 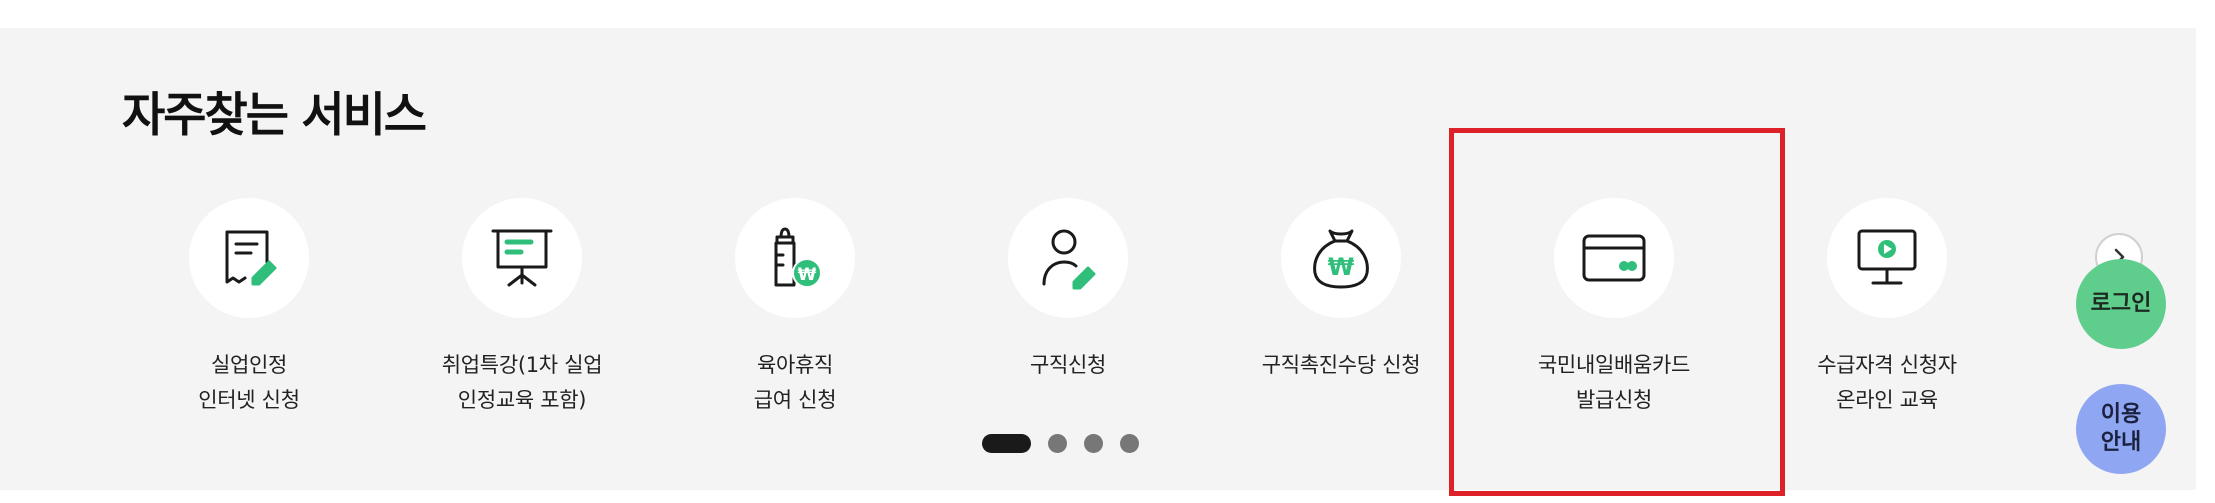 I want to click on service-unemployment-recognition: 실업인정 인터넷 신청, so click(x=249, y=308).